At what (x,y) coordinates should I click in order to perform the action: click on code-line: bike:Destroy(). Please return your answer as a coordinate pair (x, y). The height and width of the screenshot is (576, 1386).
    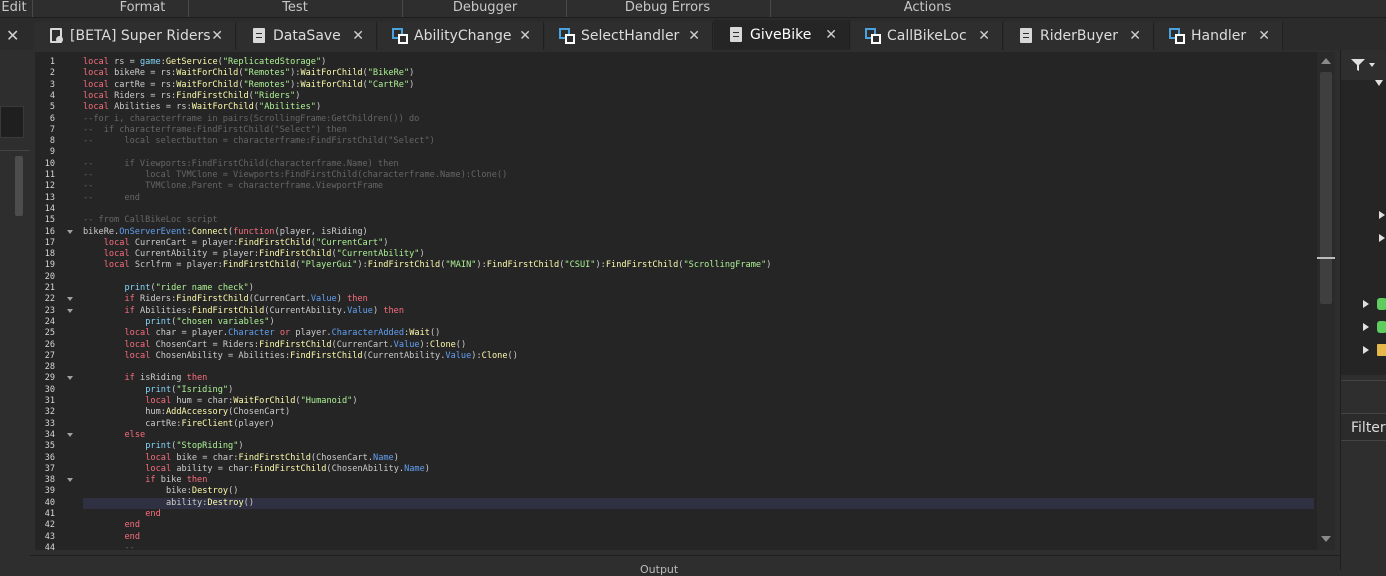
    Looking at the image, I should click on (160, 491).